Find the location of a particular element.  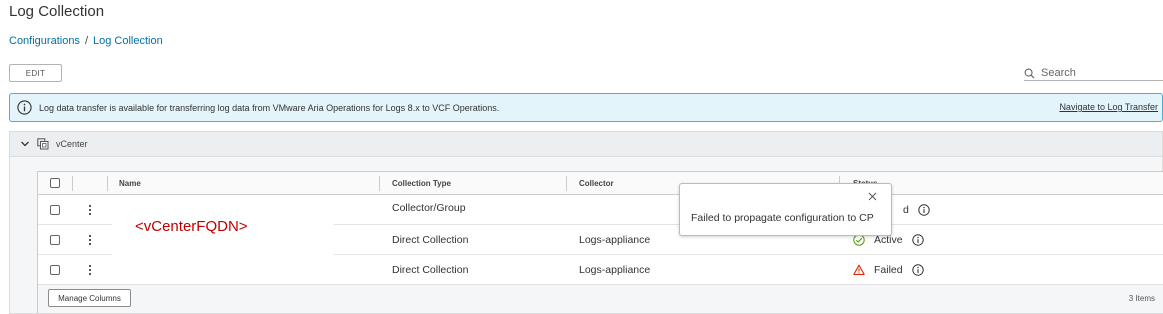

manage-columns-button: Manage Columns is located at coordinates (89, 298).